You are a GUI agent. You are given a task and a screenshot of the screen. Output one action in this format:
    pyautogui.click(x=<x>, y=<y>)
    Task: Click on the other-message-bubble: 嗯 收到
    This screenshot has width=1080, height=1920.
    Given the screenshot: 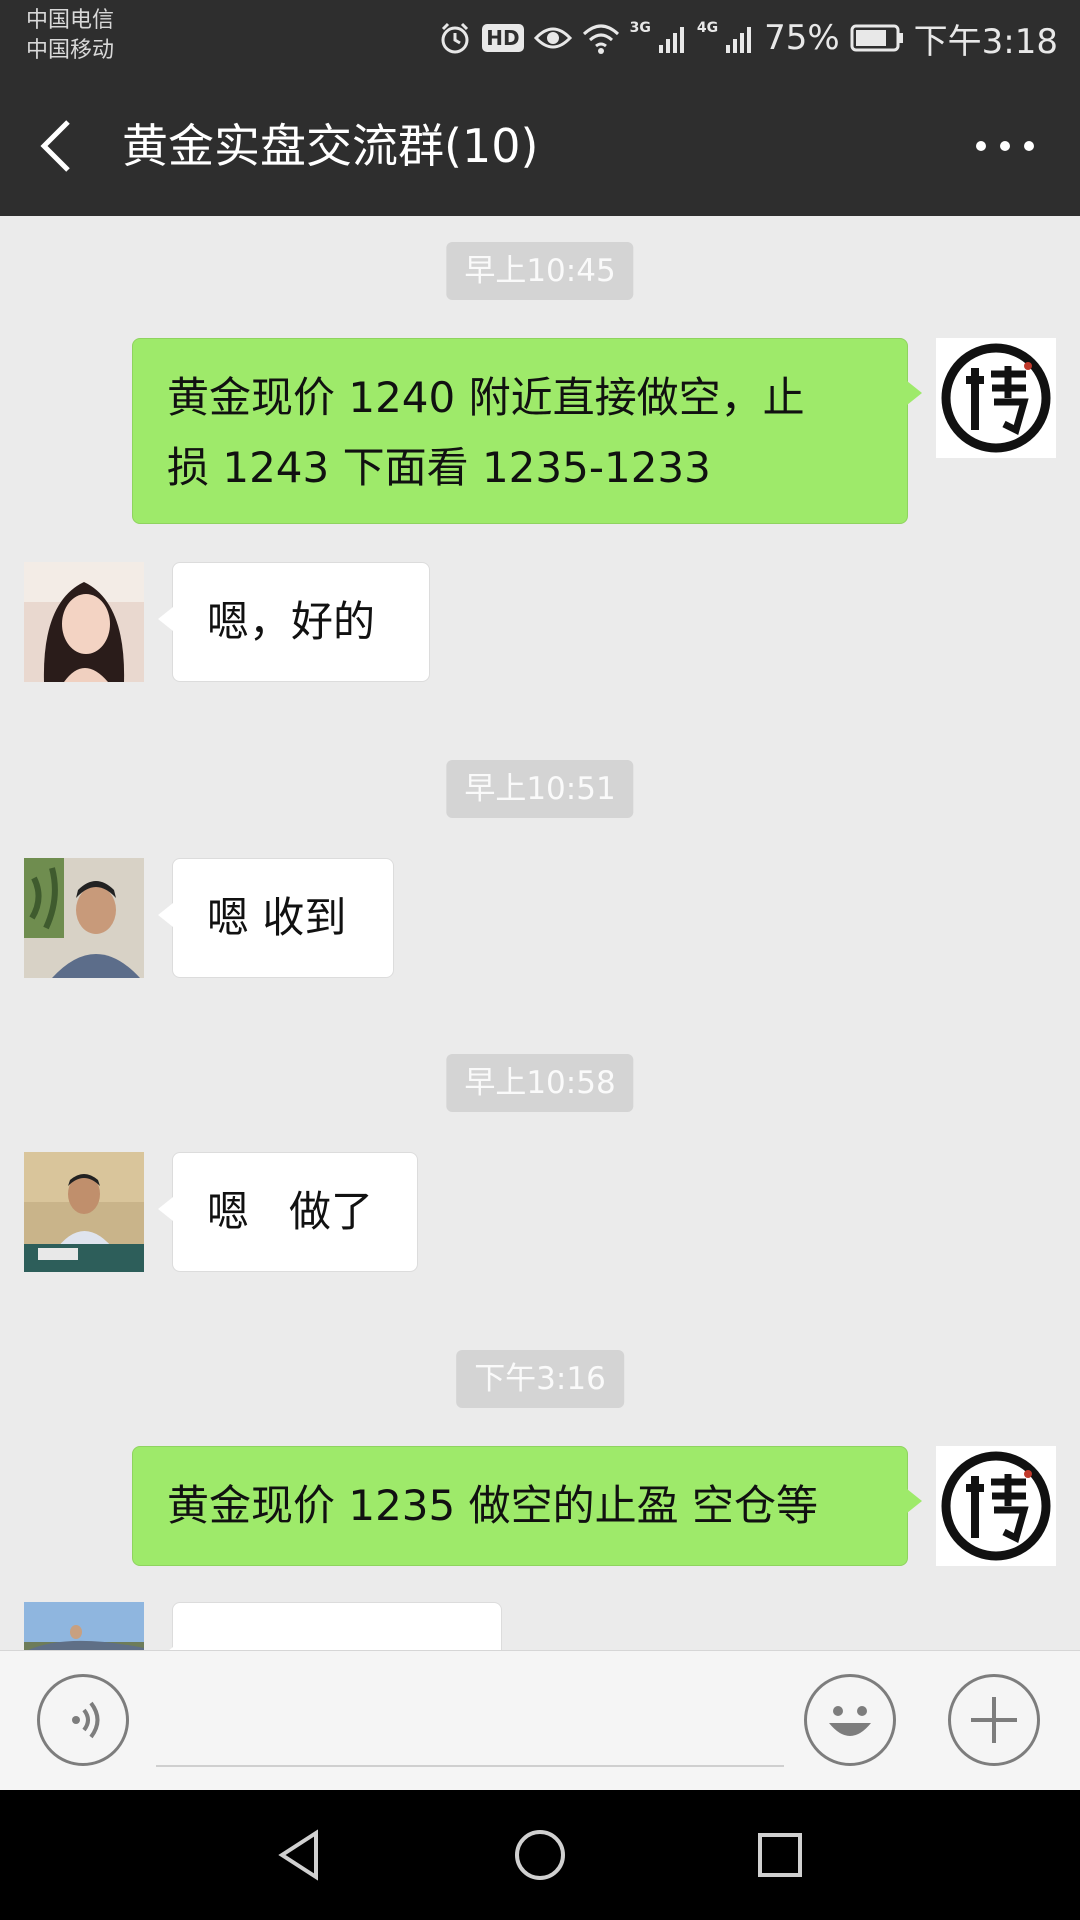 What is the action you would take?
    pyautogui.click(x=276, y=918)
    